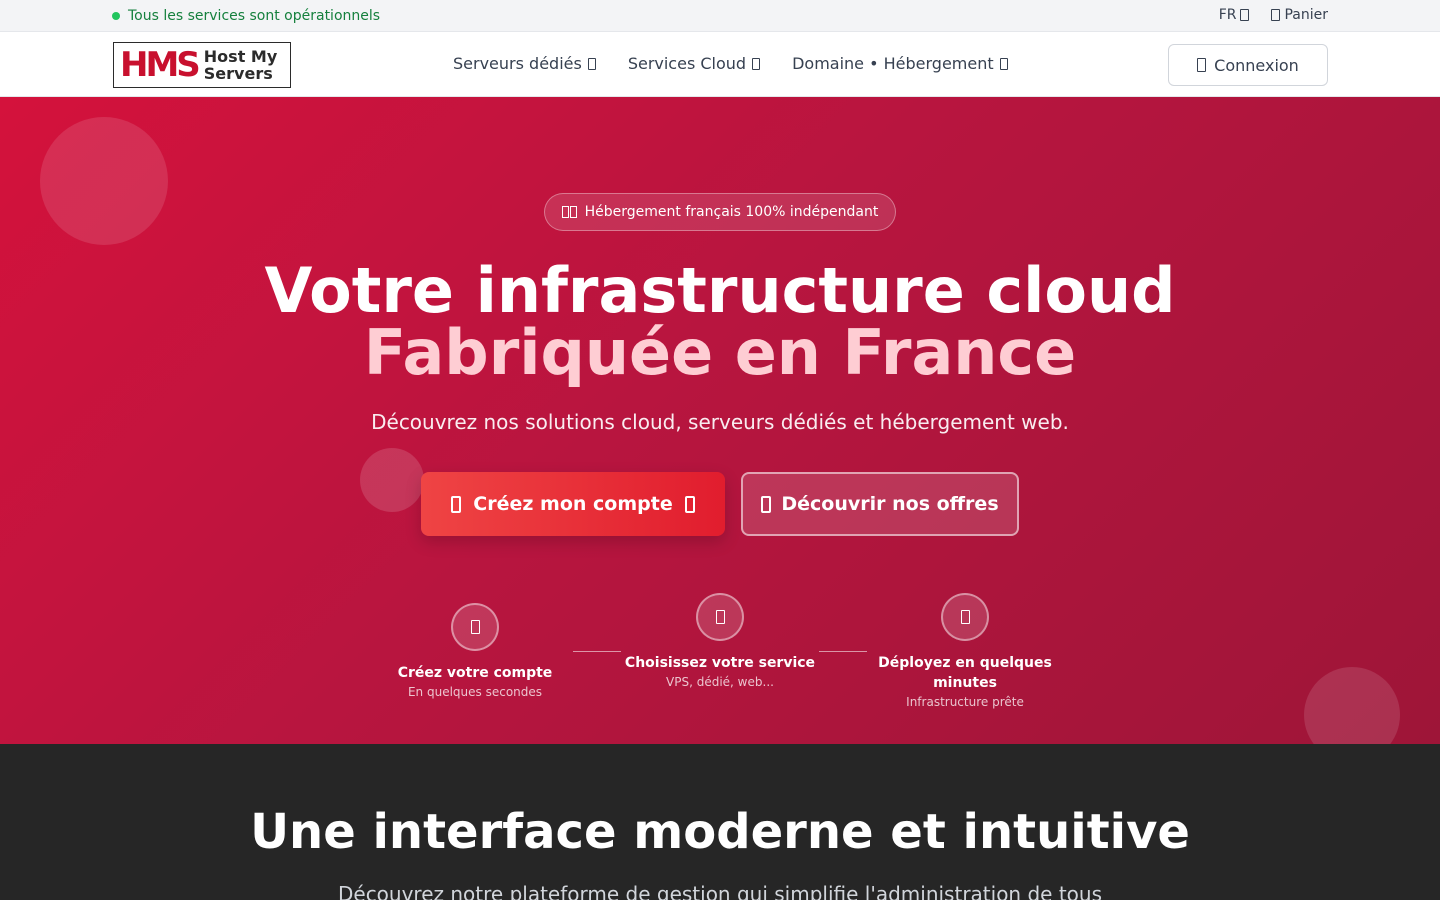  I want to click on grid-icon, so click(766, 504).